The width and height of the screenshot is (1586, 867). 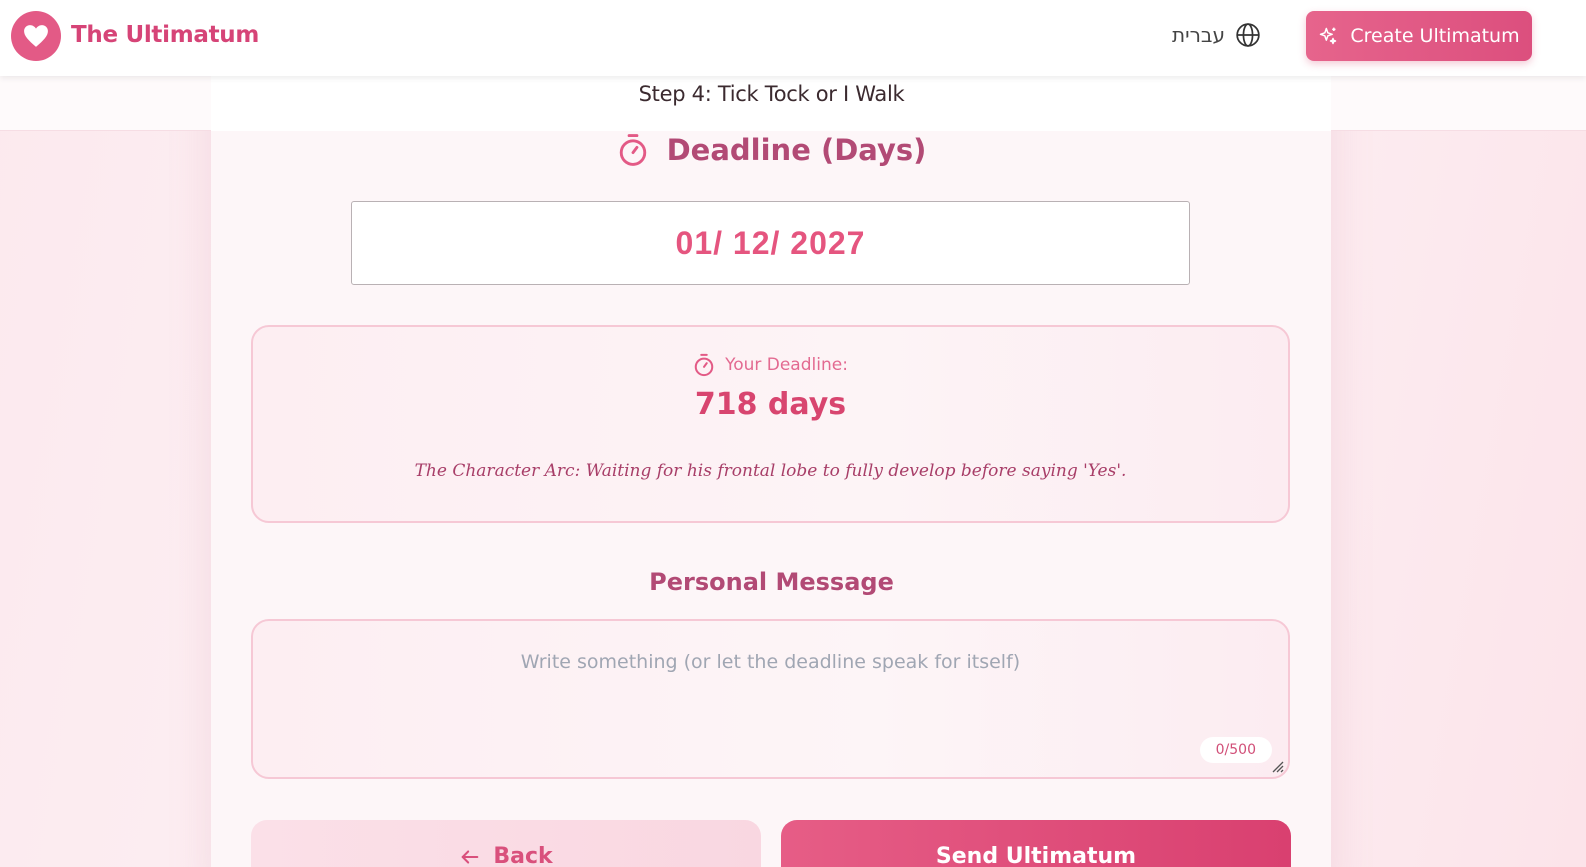 I want to click on your-deadline-row: Your Deadline:, so click(x=770, y=365).